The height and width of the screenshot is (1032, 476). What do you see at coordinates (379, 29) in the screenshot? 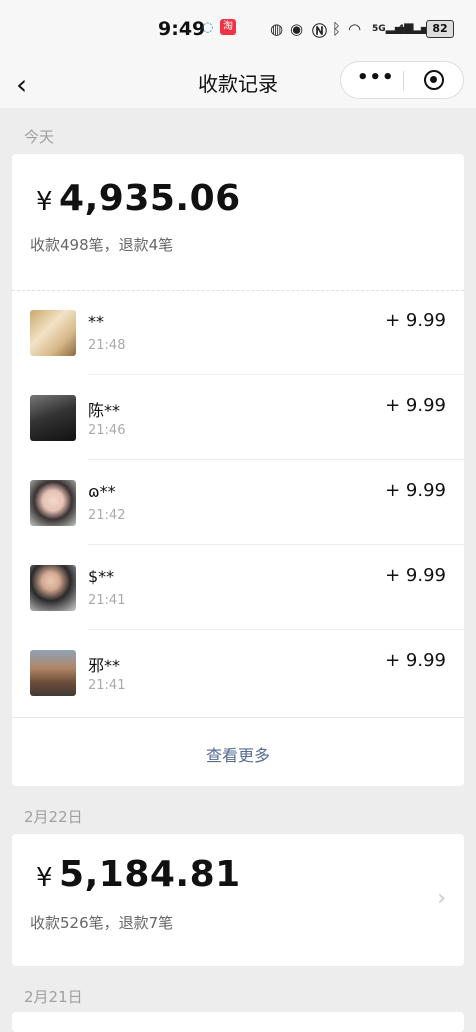
I see `5g-label: 5G` at bounding box center [379, 29].